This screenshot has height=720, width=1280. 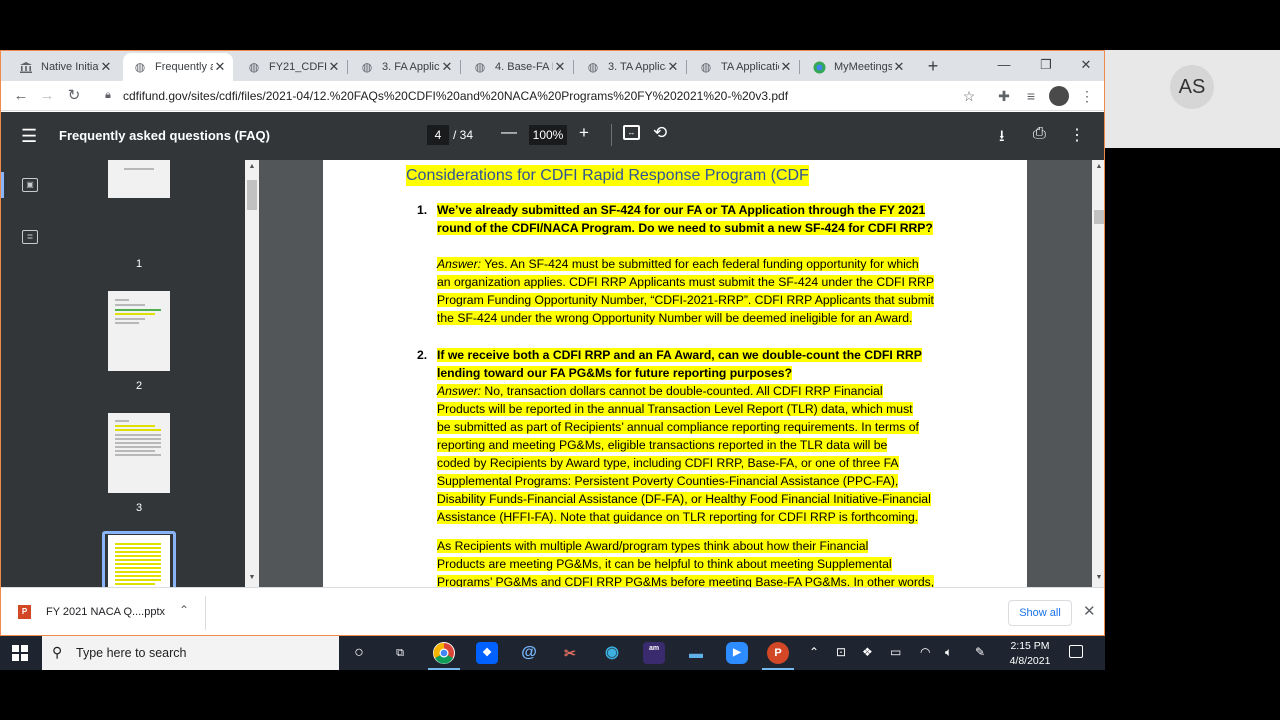 I want to click on clock-time: 2:15 PM, so click(x=1030, y=646).